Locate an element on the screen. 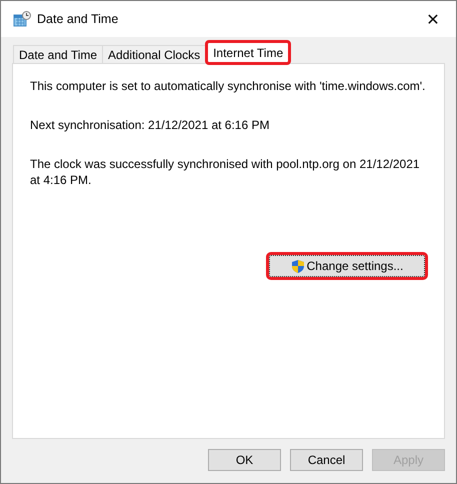  shield-icon is located at coordinates (297, 266).